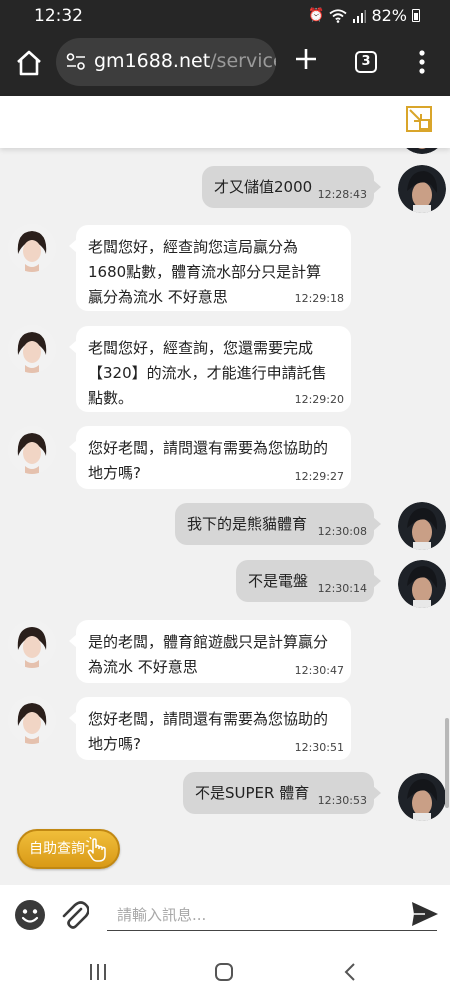 Image resolution: width=450 pixels, height=1000 pixels. Describe the element at coordinates (57, 849) in the screenshot. I see `self-help-label: 自助查詢` at that location.